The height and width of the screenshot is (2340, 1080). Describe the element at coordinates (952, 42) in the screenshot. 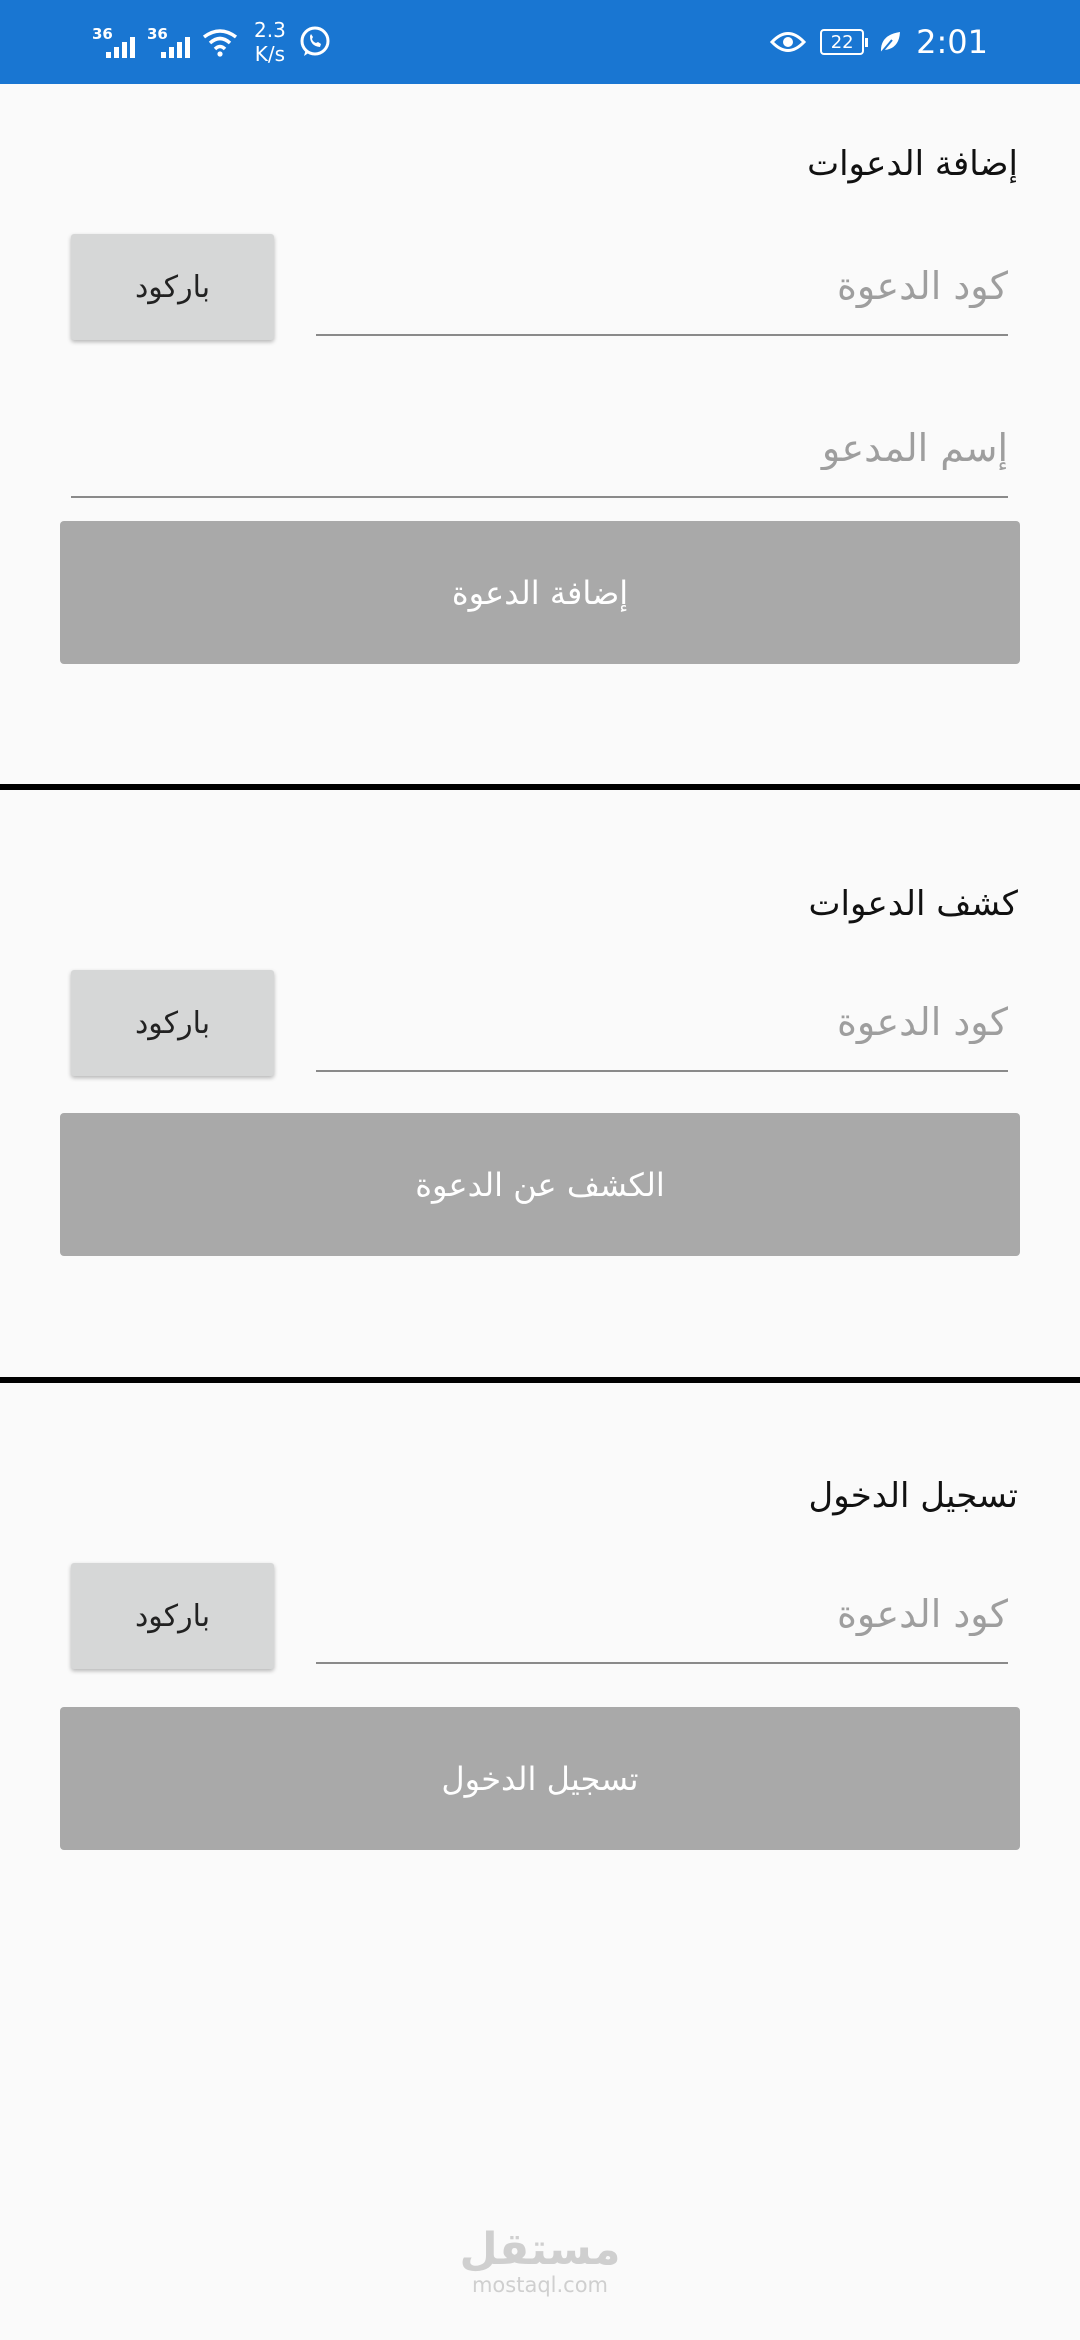

I see `clock: 2:01` at that location.